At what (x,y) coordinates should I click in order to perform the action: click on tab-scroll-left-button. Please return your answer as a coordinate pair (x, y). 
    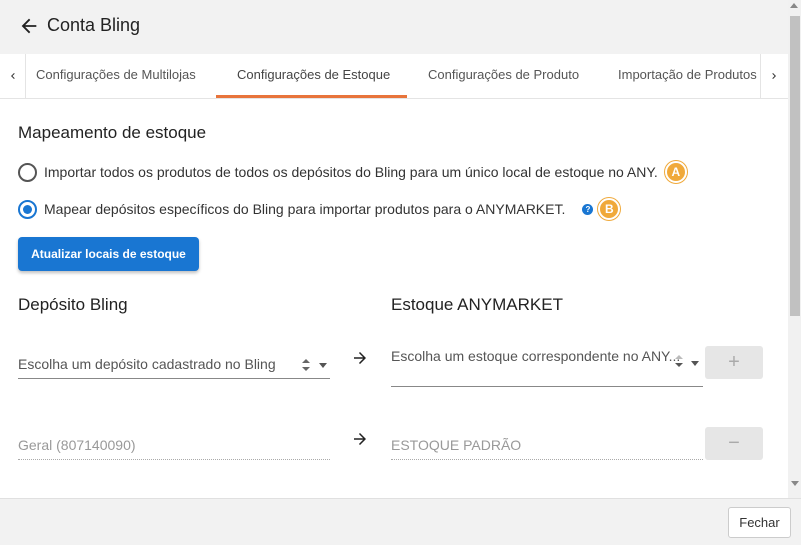
    Looking at the image, I should click on (13, 76).